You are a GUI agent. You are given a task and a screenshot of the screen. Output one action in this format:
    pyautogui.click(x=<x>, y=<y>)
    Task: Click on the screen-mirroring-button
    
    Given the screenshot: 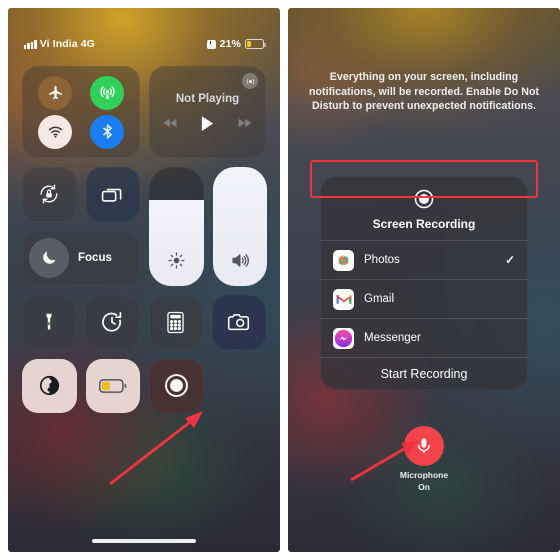 What is the action you would take?
    pyautogui.click(x=112, y=194)
    